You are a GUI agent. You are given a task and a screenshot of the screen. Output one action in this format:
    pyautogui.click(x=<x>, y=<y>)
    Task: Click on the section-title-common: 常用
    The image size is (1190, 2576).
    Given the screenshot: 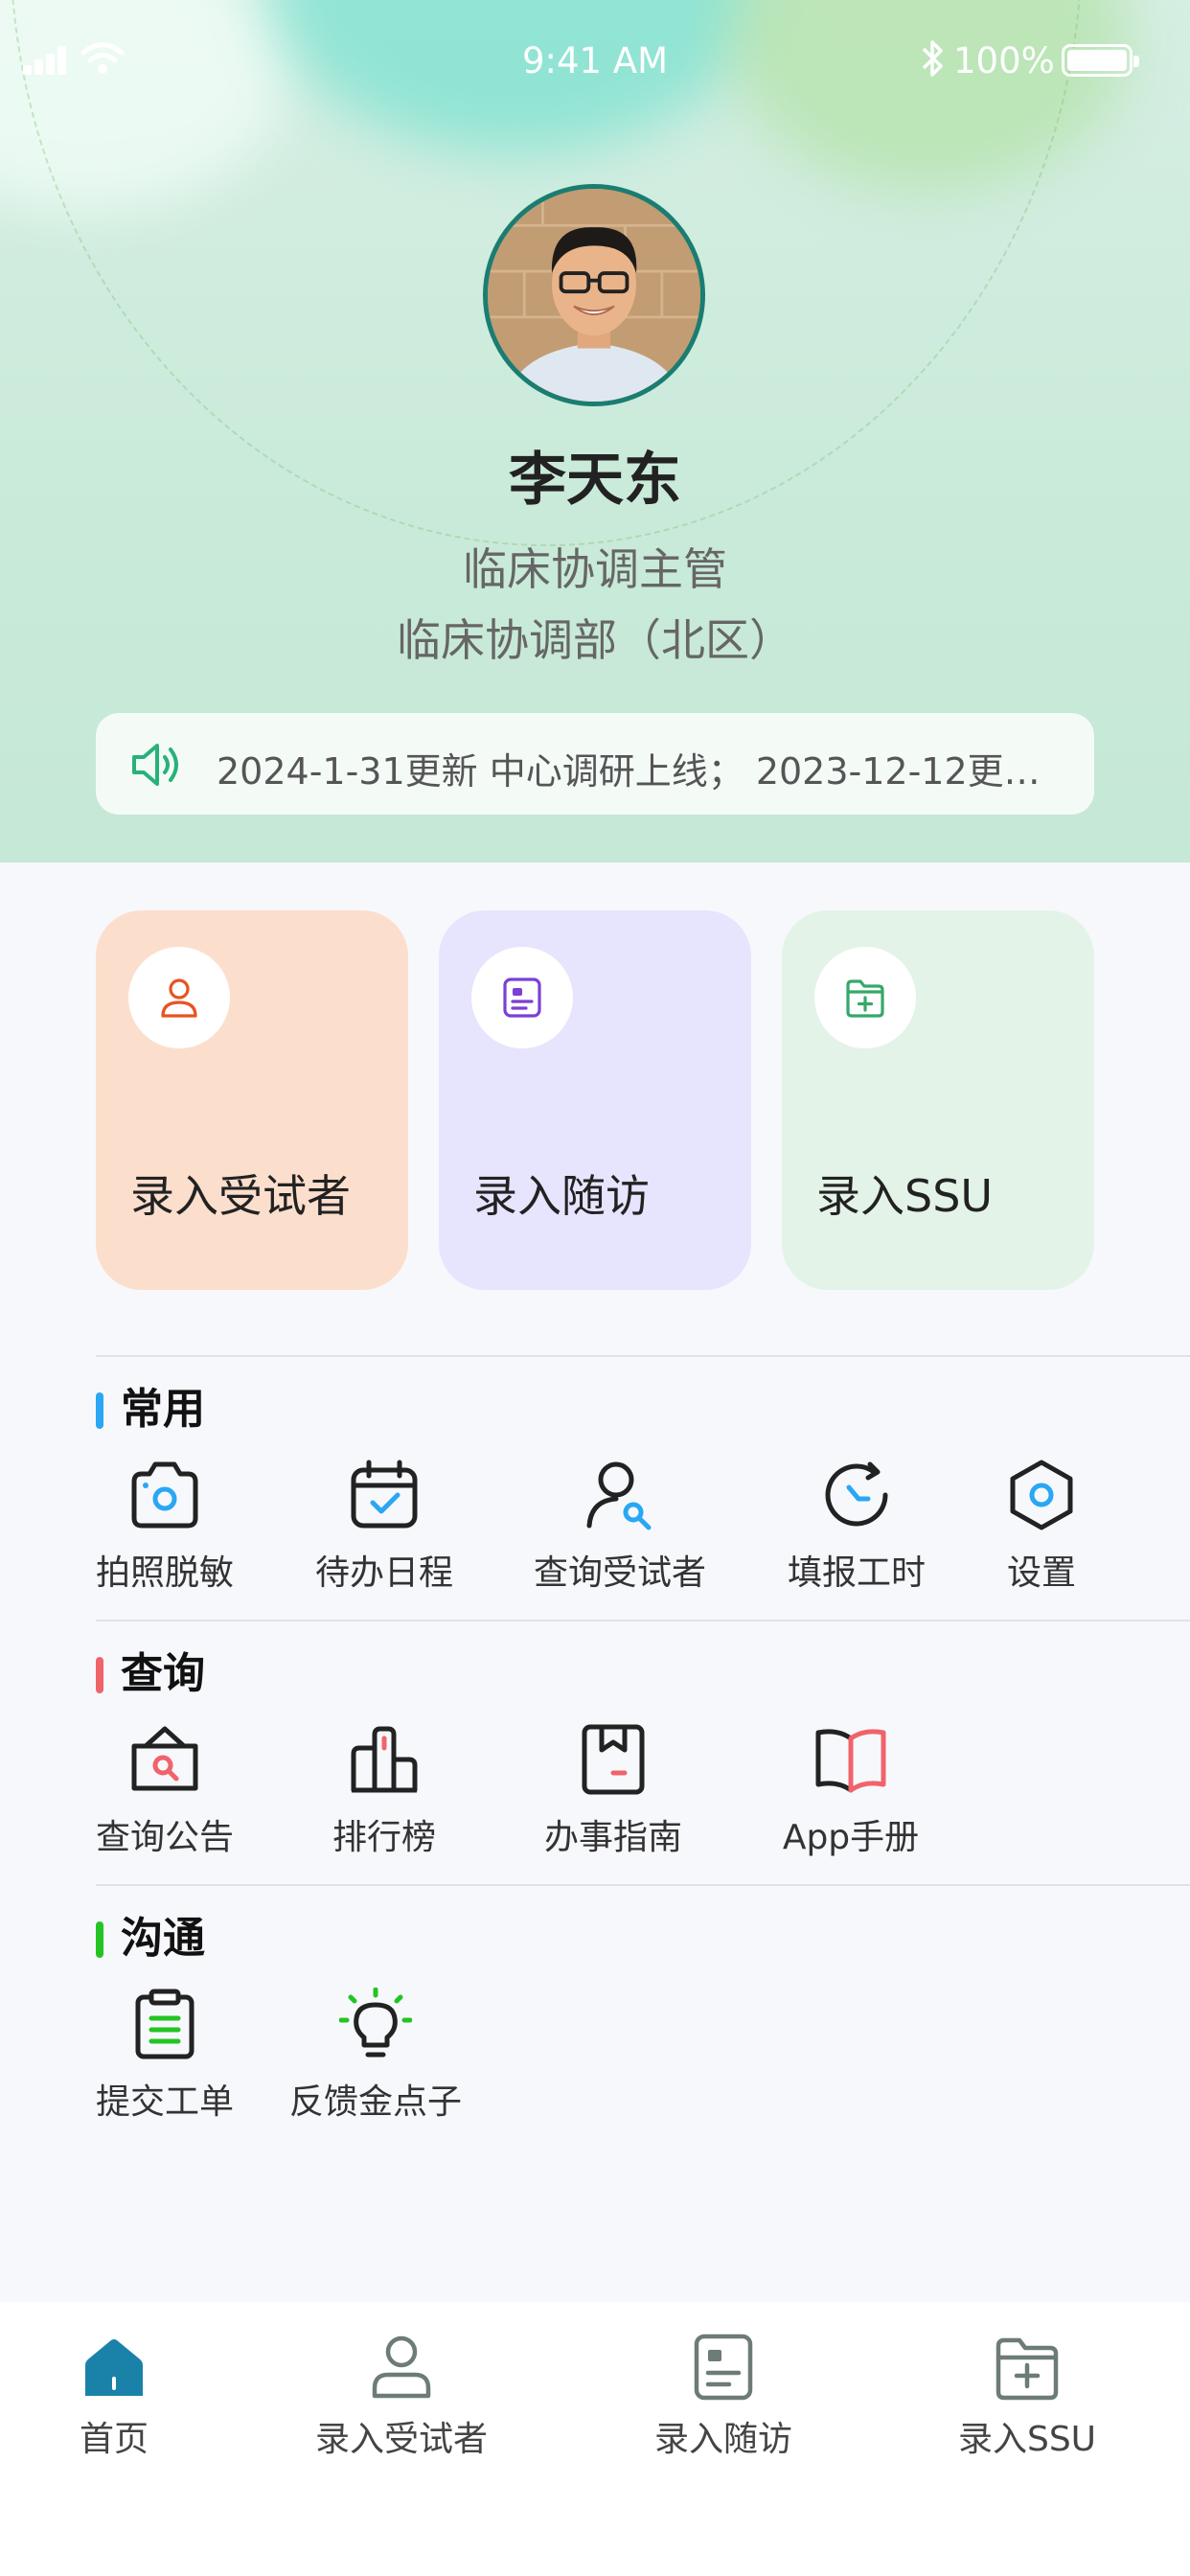 What is the action you would take?
    pyautogui.click(x=151, y=1410)
    